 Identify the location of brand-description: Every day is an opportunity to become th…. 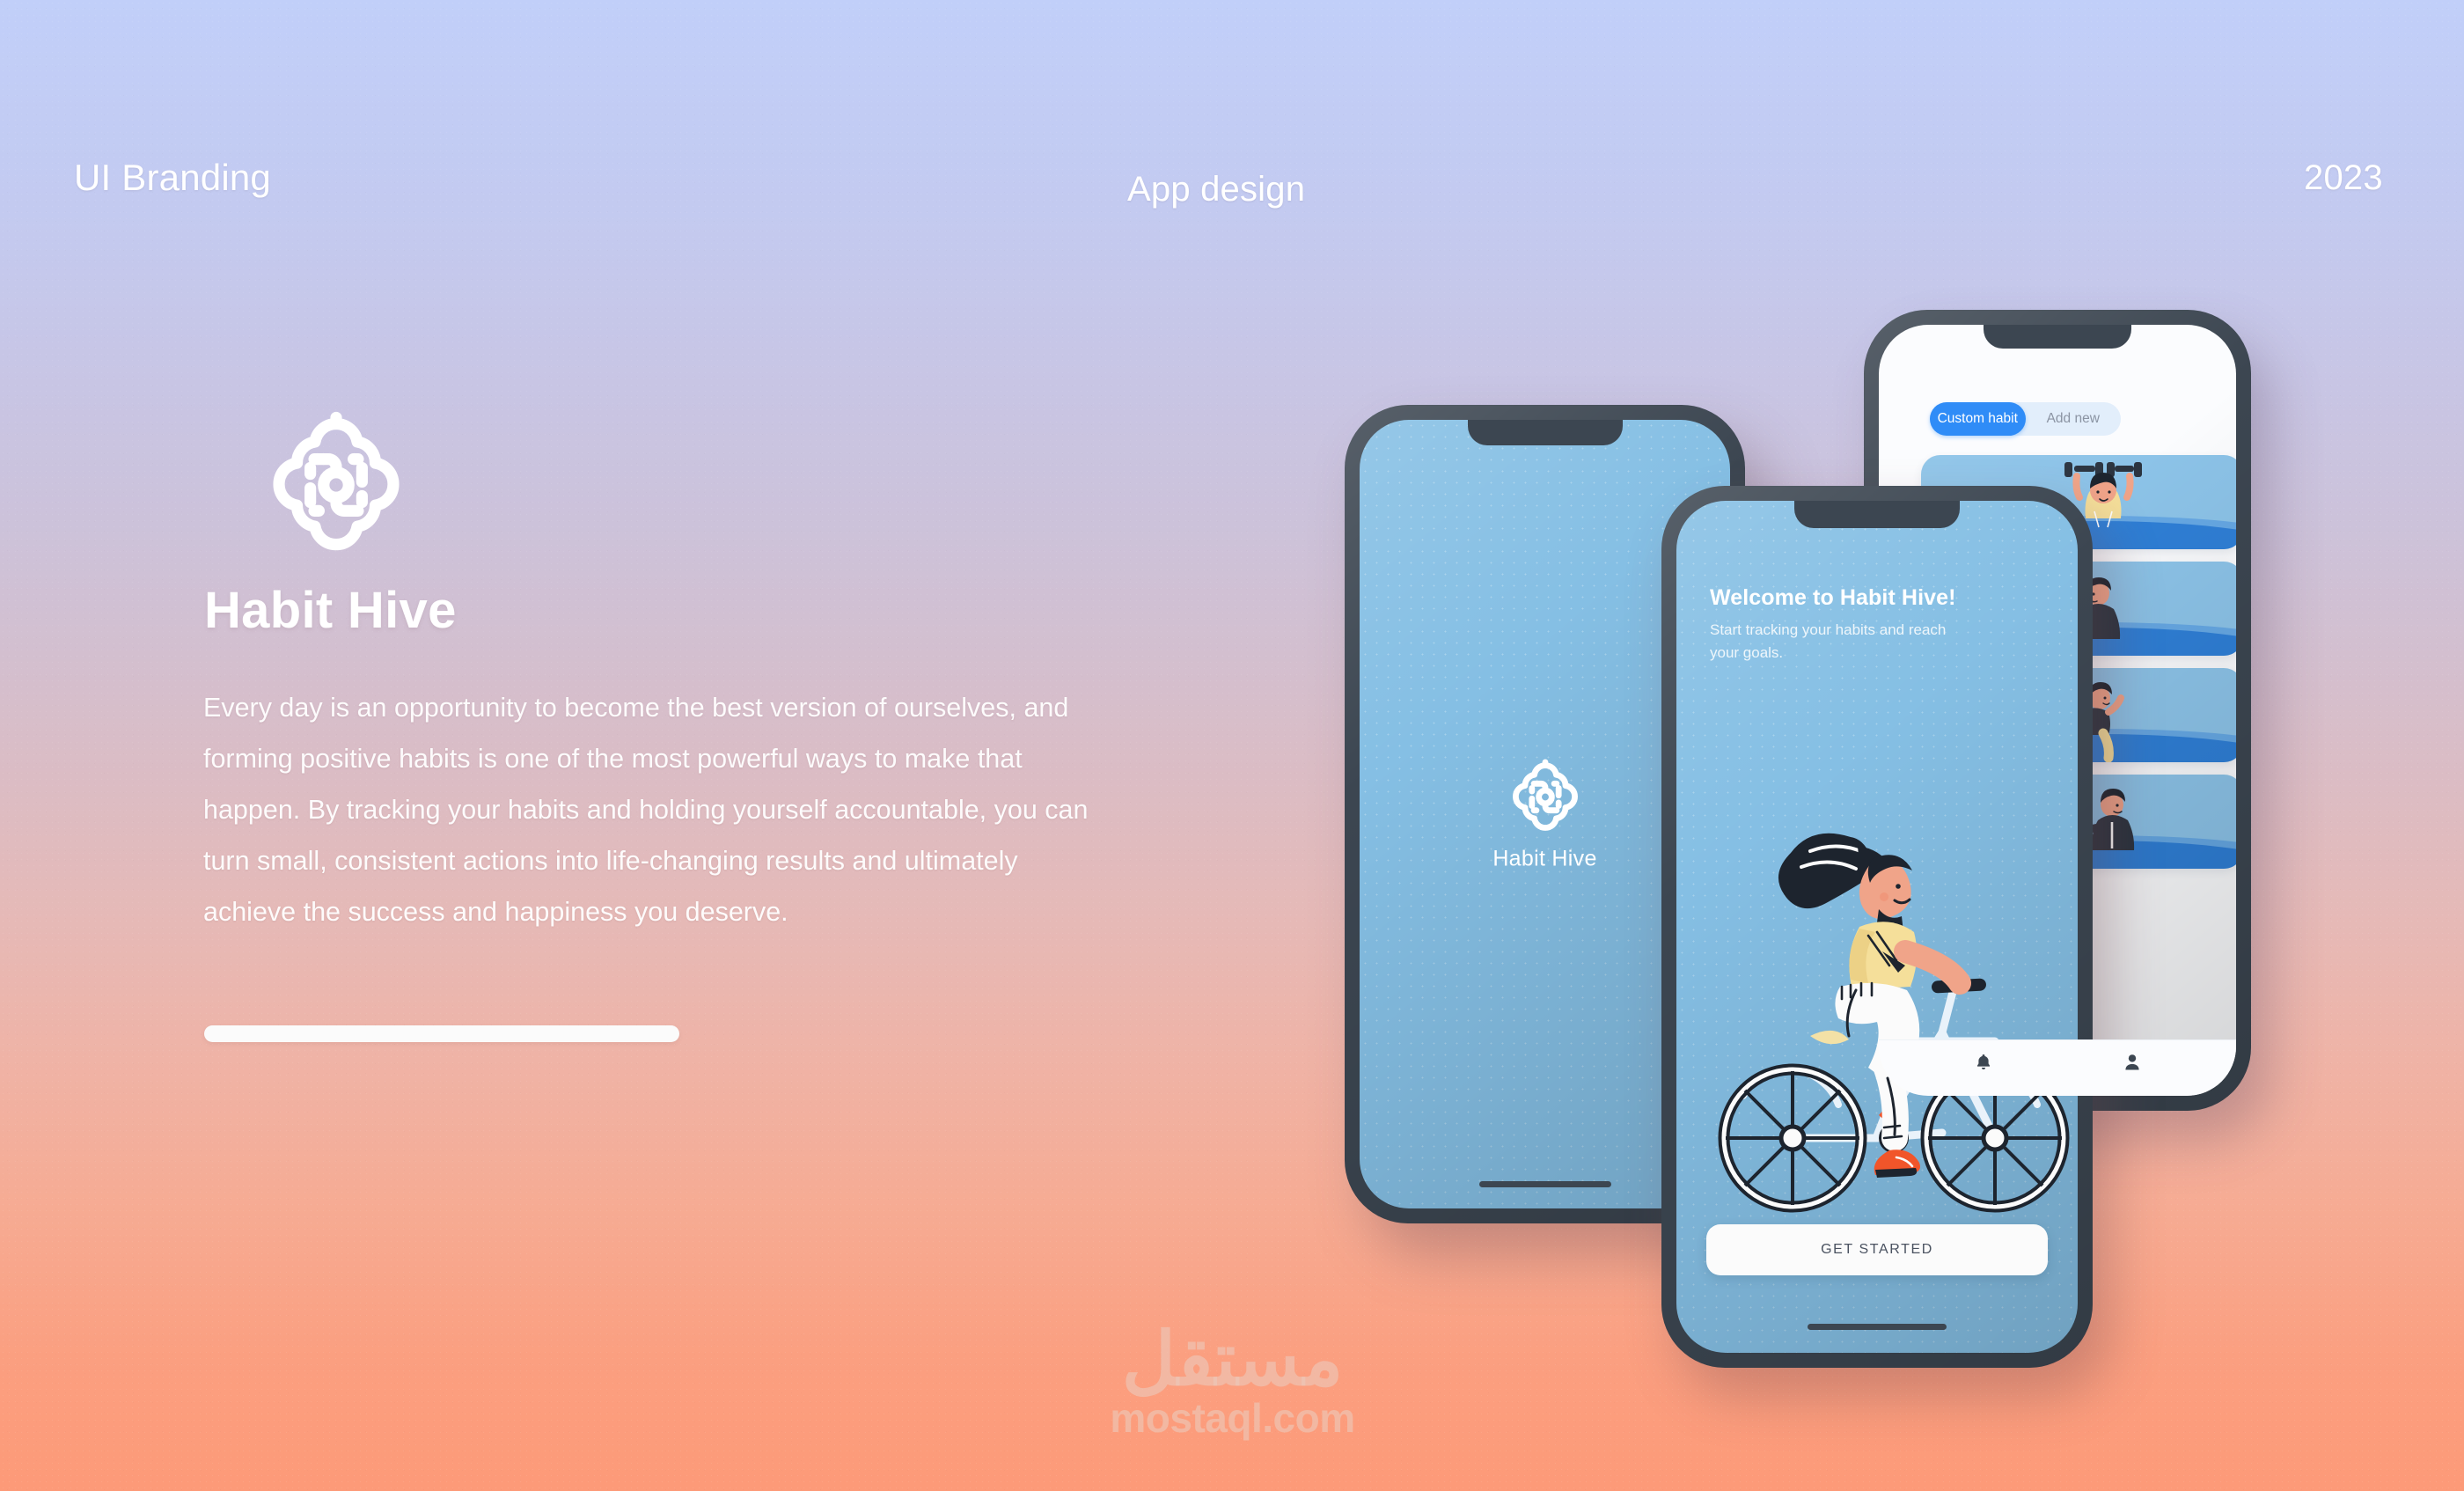
(646, 810).